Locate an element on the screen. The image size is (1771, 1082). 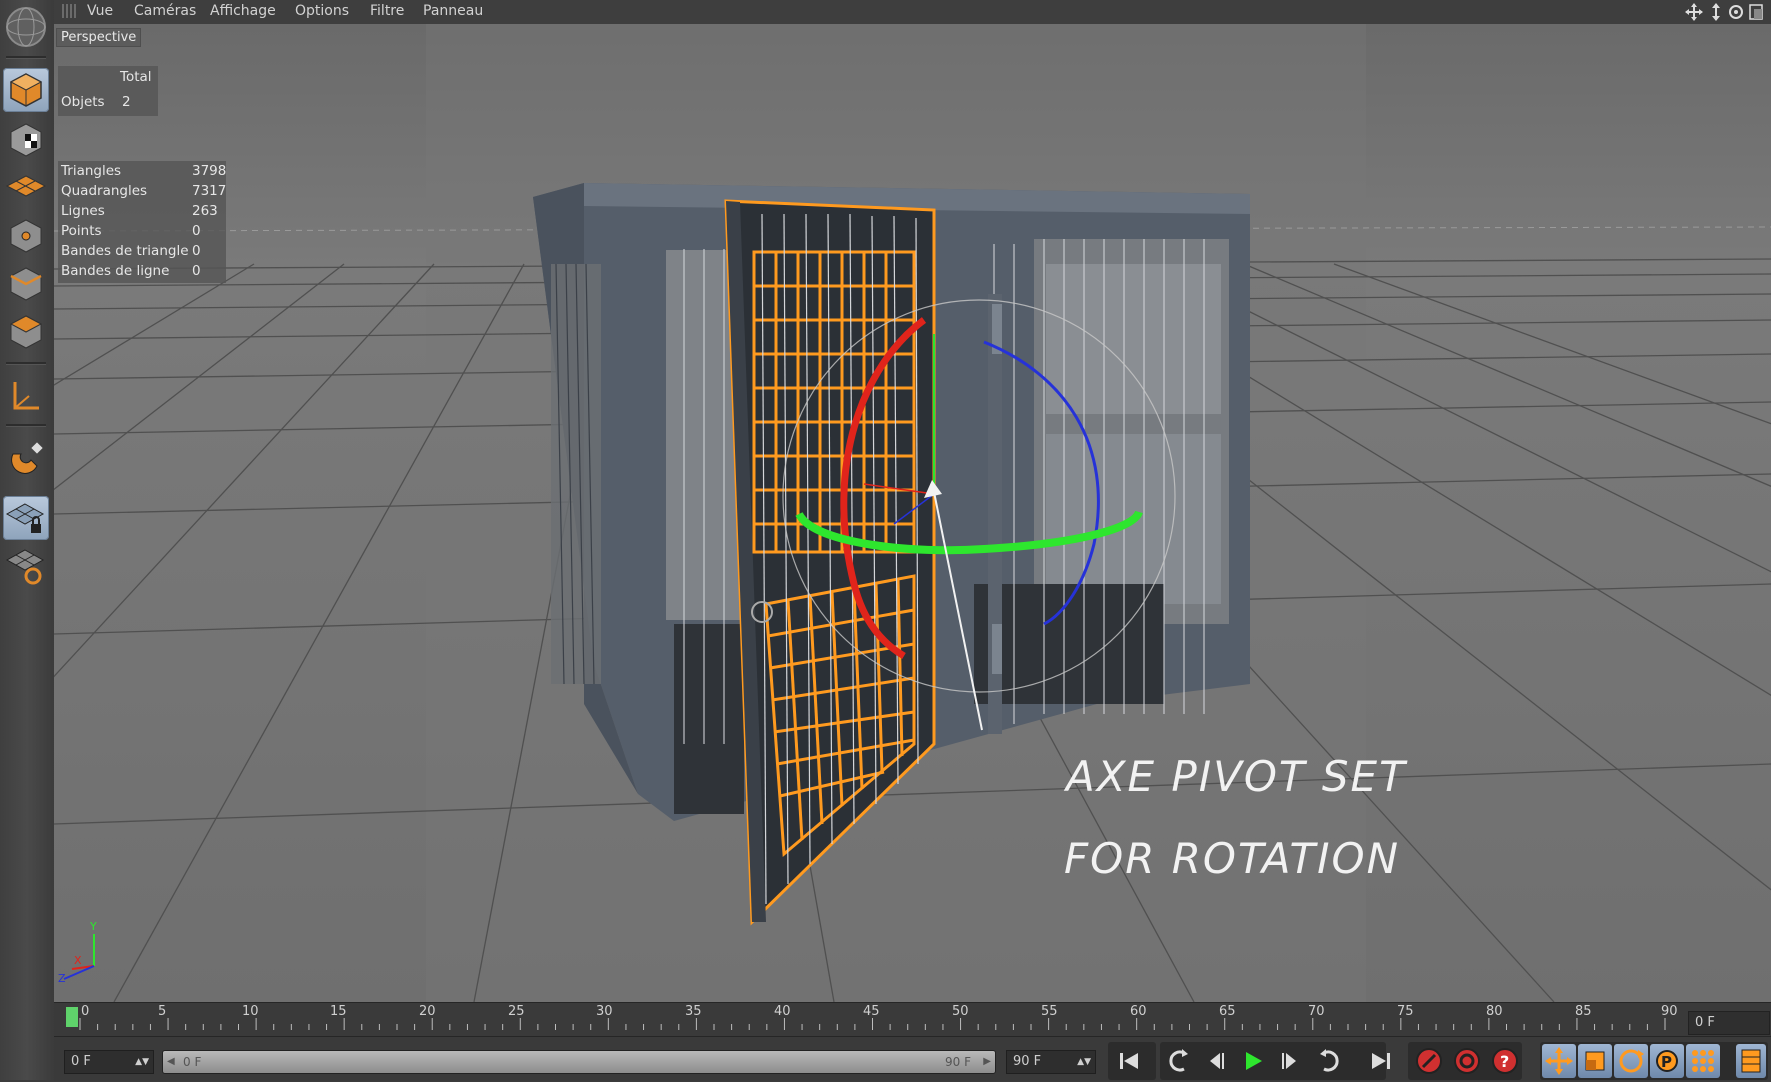
hud-total-header: Total is located at coordinates (136, 77).